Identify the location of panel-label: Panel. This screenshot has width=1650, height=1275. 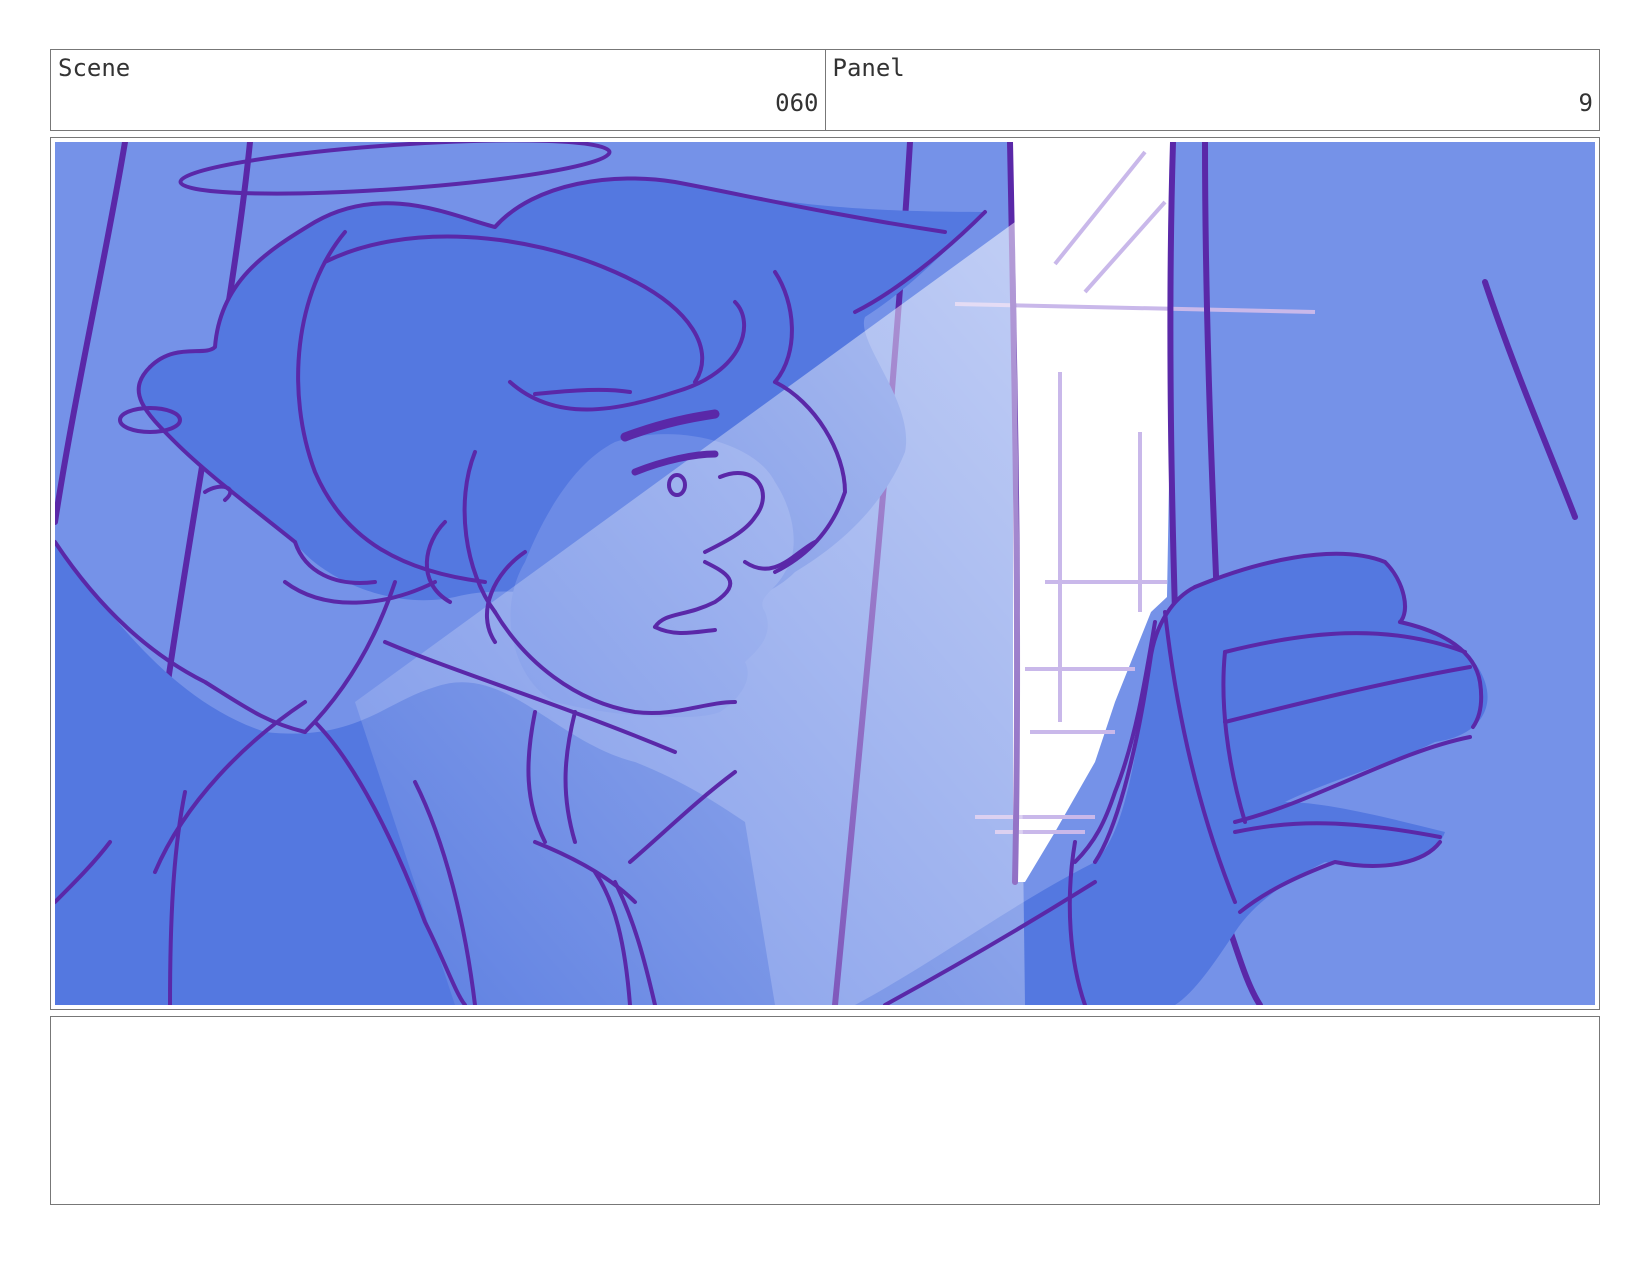
(868, 68).